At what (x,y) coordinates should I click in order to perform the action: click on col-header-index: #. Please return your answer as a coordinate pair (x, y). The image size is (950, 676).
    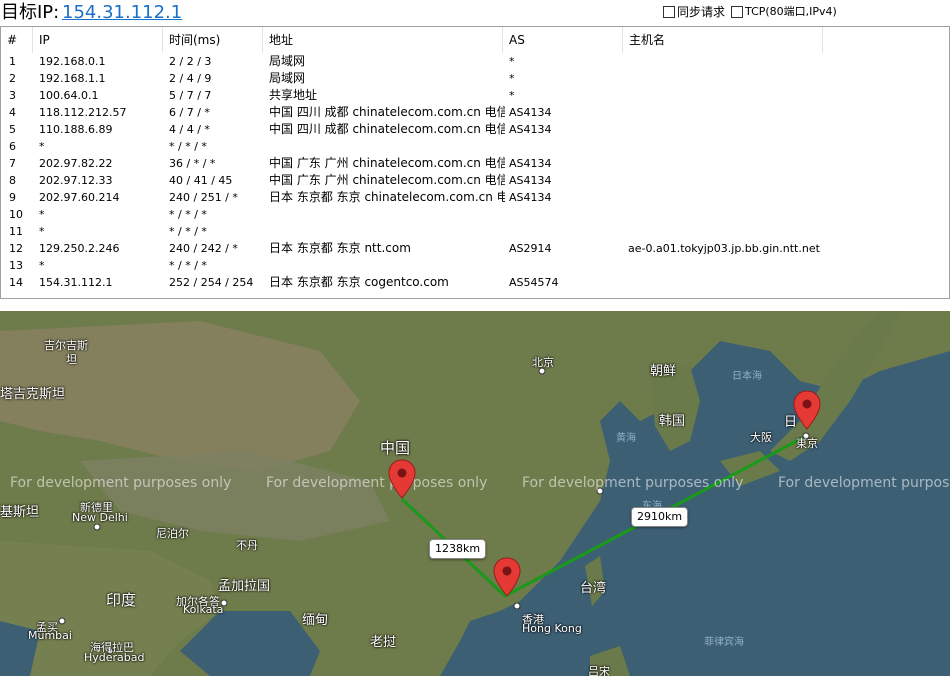
    Looking at the image, I should click on (17, 40).